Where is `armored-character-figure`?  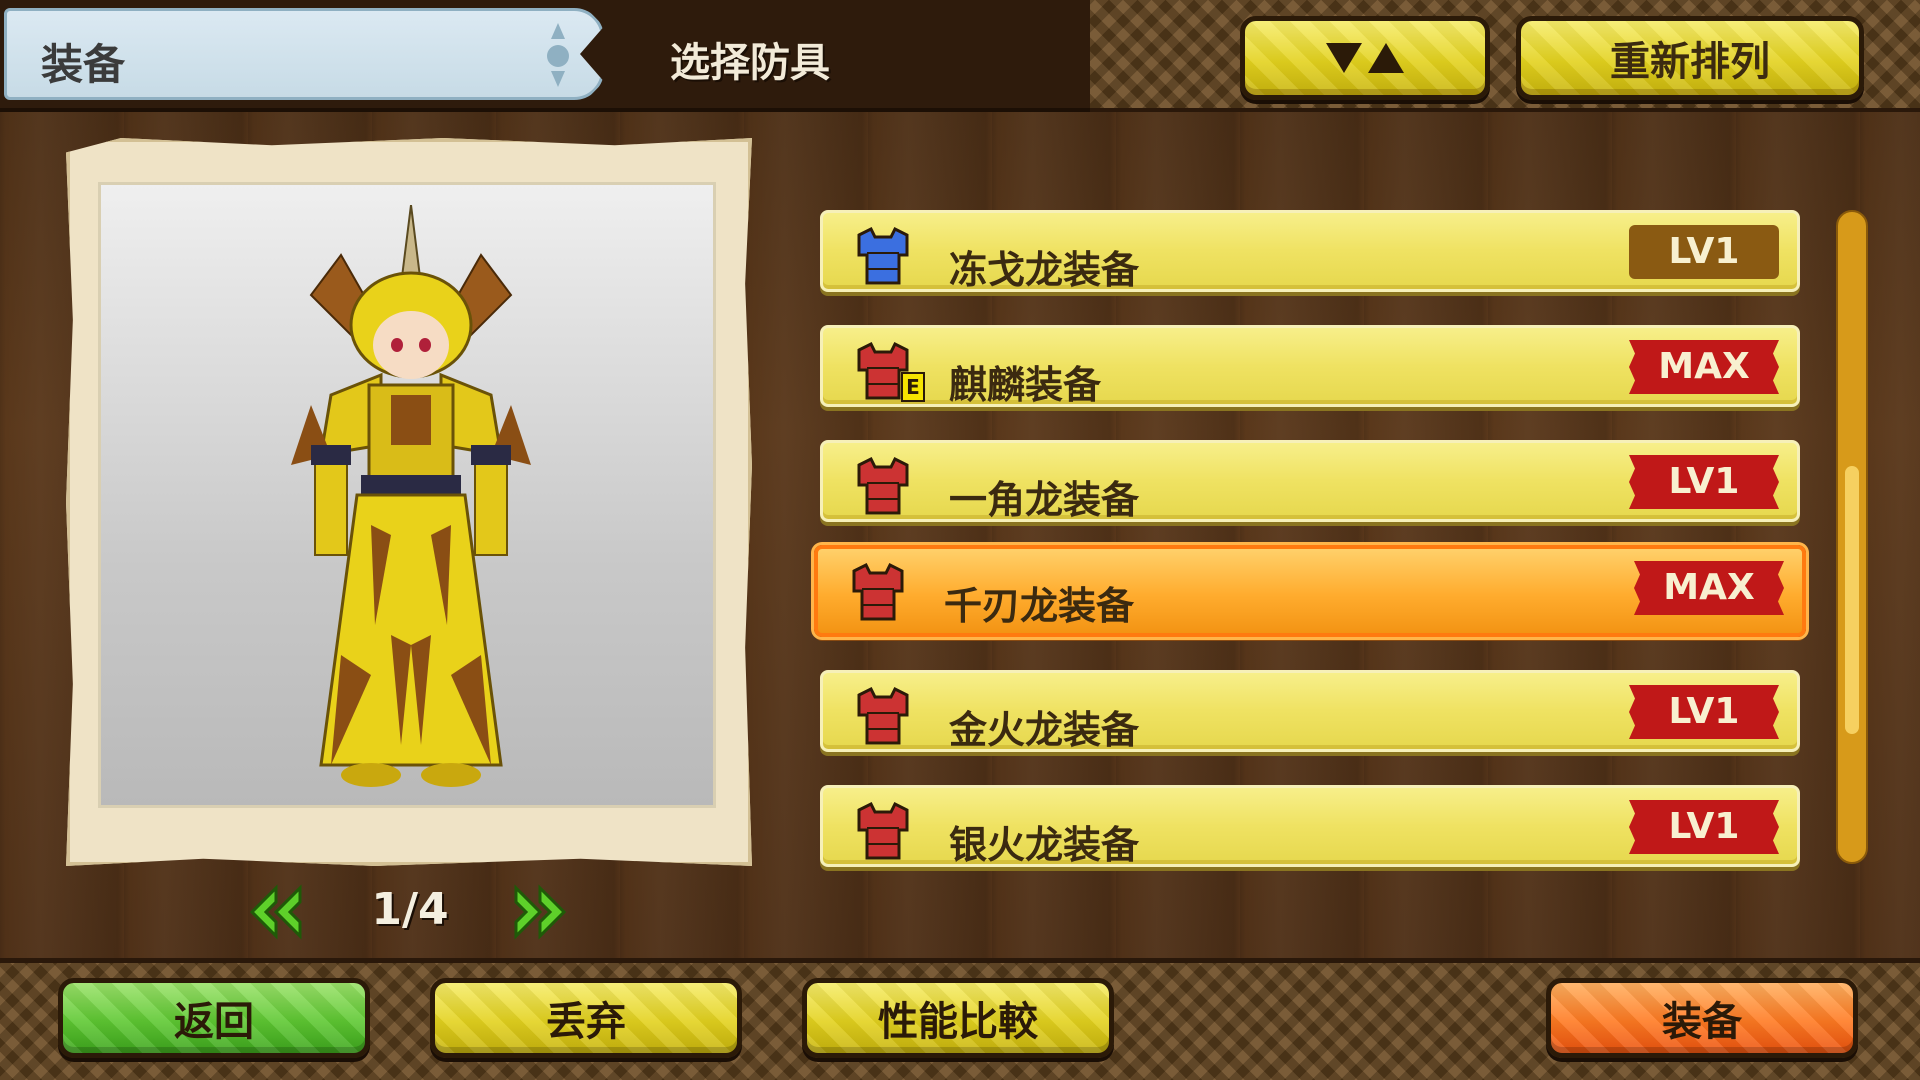 armored-character-figure is located at coordinates (411, 496).